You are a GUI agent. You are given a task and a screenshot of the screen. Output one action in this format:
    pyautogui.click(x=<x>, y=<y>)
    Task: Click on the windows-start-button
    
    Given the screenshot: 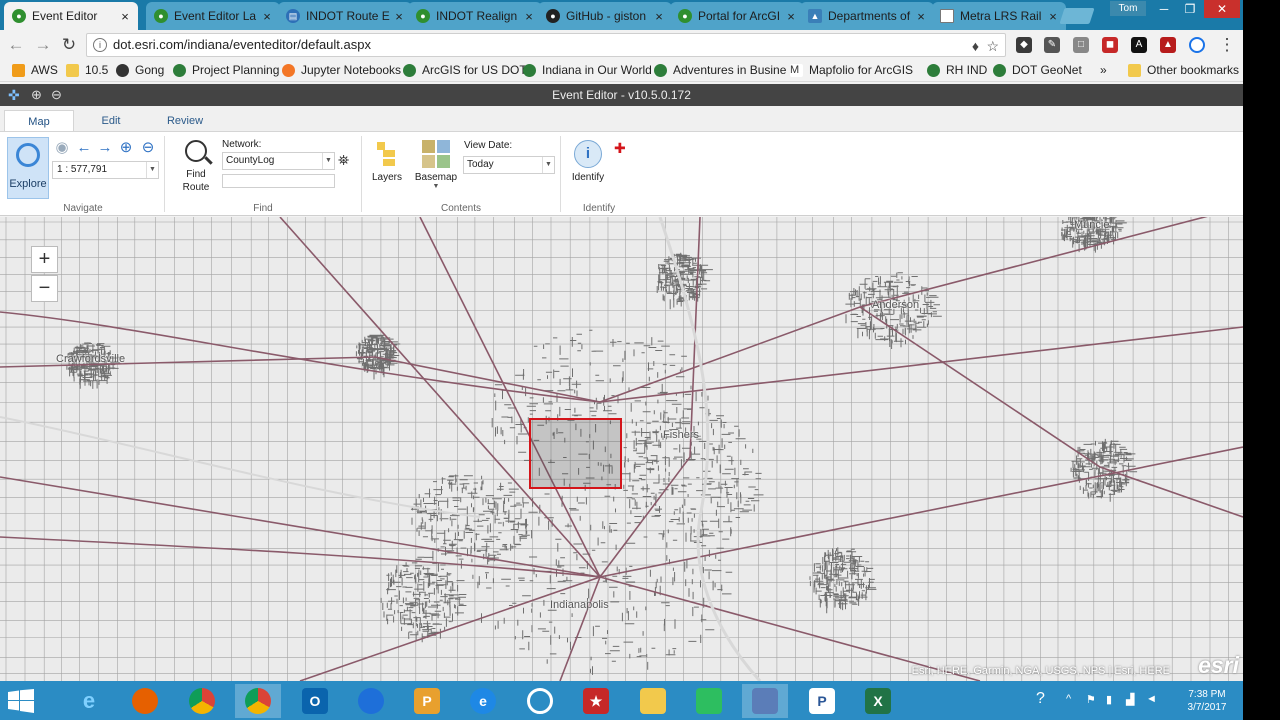 What is the action you would take?
    pyautogui.click(x=21, y=701)
    